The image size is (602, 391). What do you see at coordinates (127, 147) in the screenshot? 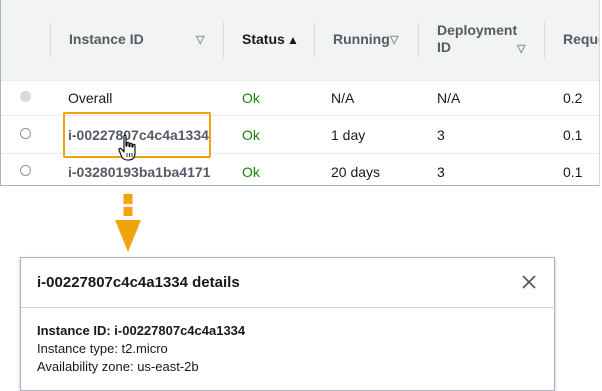
I see `hand-cursor-icon` at bounding box center [127, 147].